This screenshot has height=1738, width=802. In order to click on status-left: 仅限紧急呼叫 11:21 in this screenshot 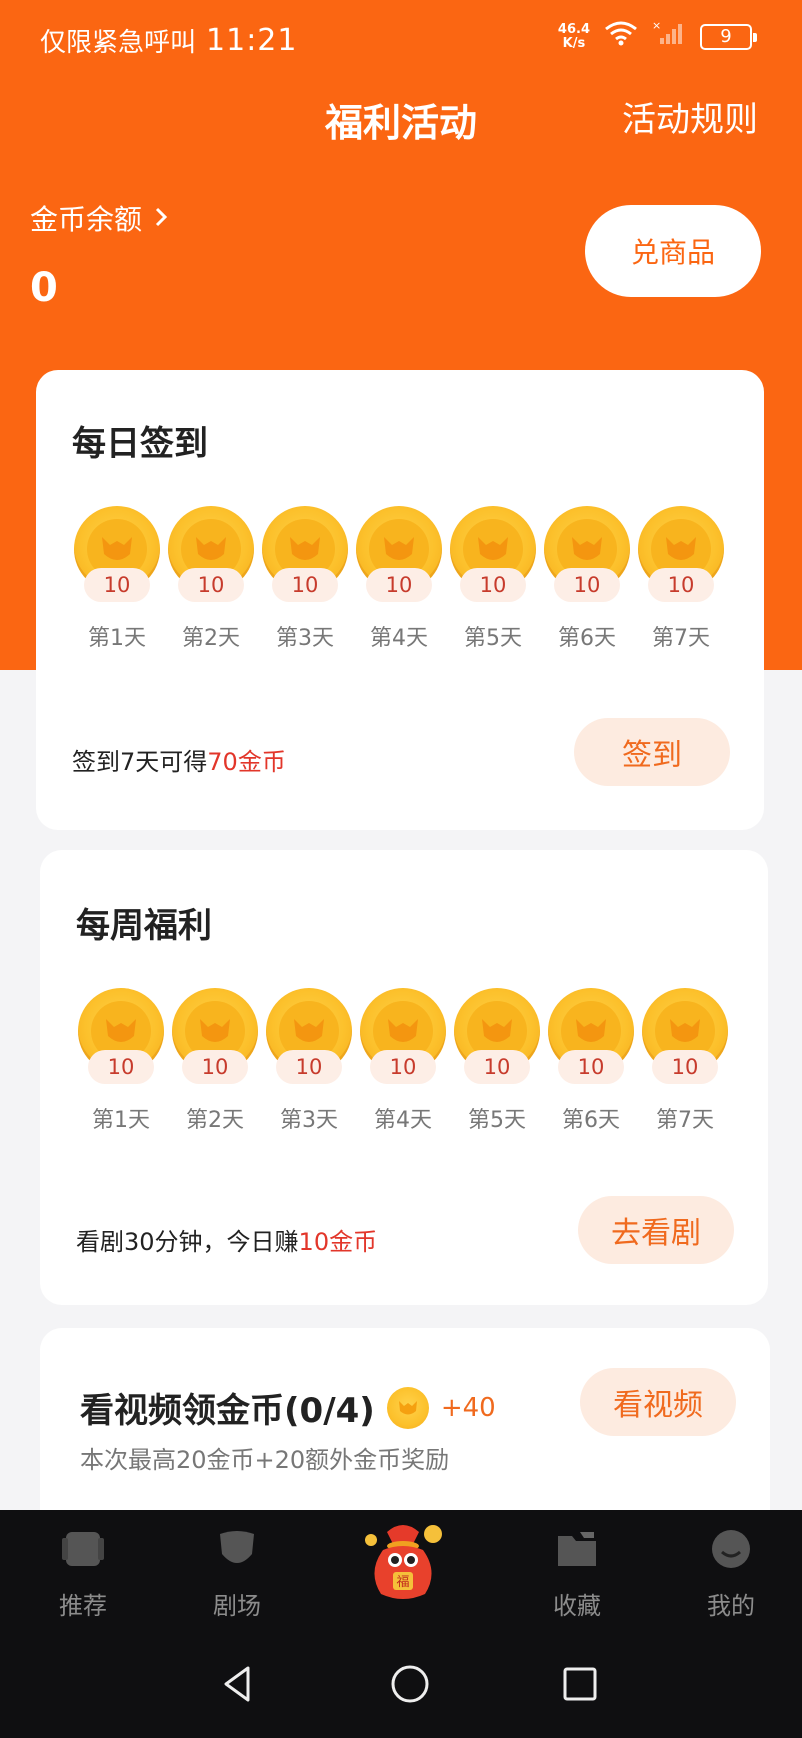, I will do `click(168, 40)`.